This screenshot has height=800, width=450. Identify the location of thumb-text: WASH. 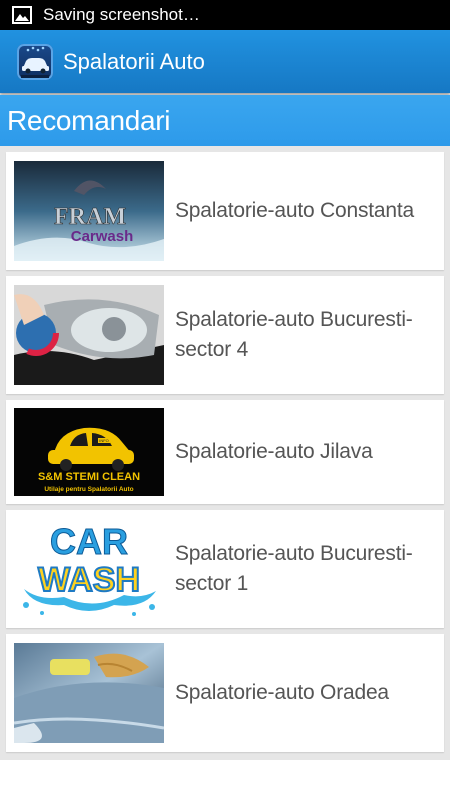
(89, 580).